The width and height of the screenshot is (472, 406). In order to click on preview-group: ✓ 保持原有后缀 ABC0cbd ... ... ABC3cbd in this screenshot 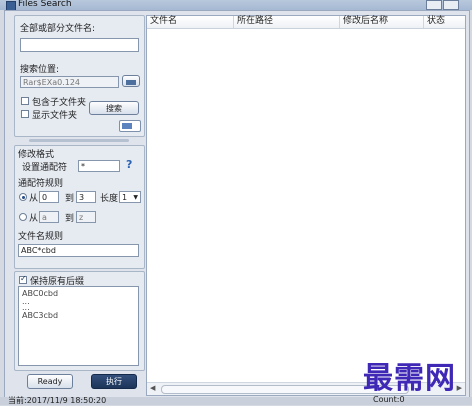, I will do `click(79, 321)`.